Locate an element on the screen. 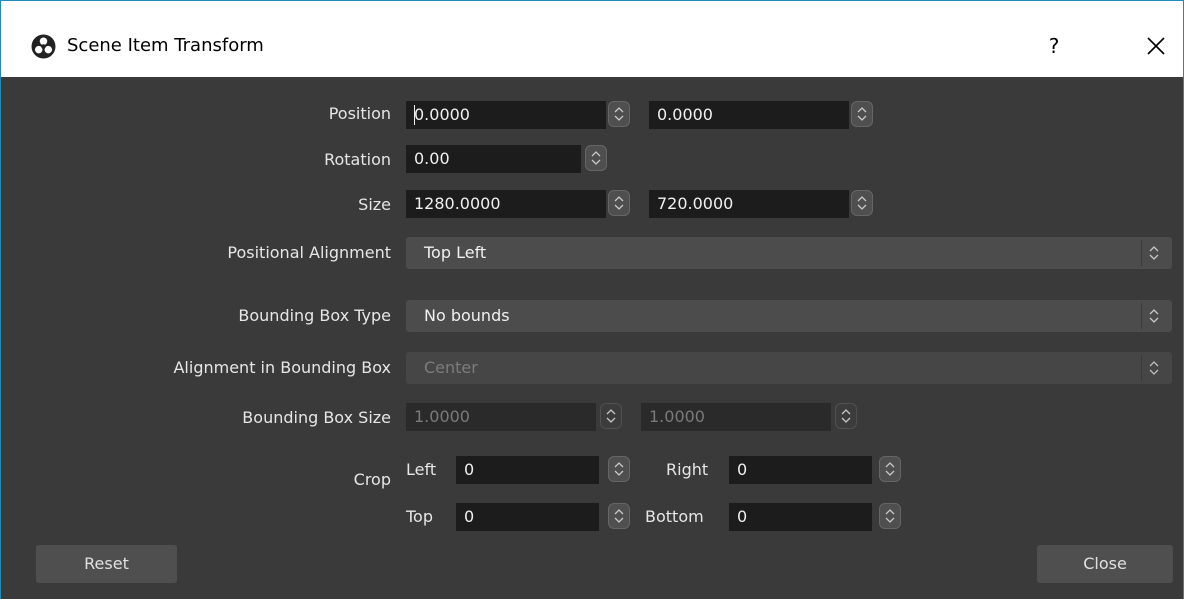 This screenshot has height=599, width=1184. crop-bottom-value: 0 is located at coordinates (742, 516).